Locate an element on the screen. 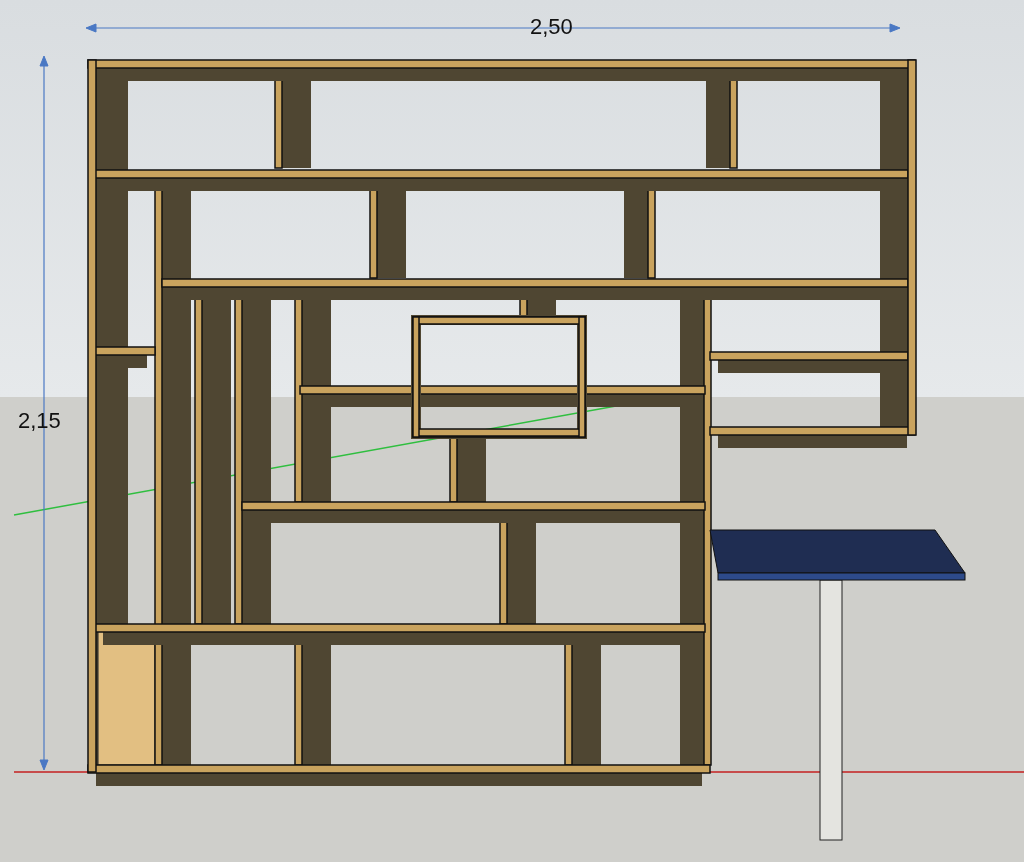 The image size is (1024, 862). dimension-label: 2,50 is located at coordinates (551, 27).